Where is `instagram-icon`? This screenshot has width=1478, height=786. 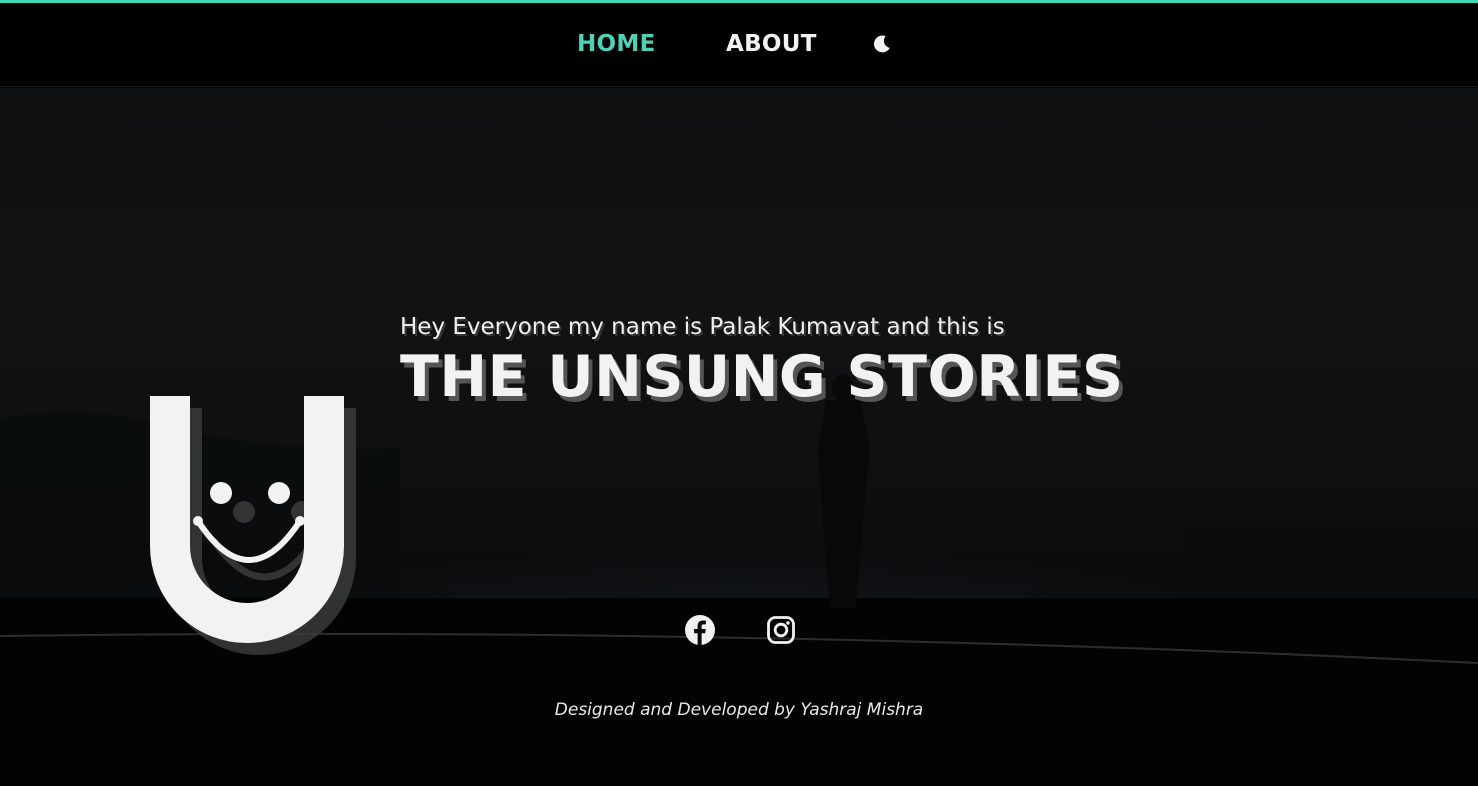
instagram-icon is located at coordinates (781, 630).